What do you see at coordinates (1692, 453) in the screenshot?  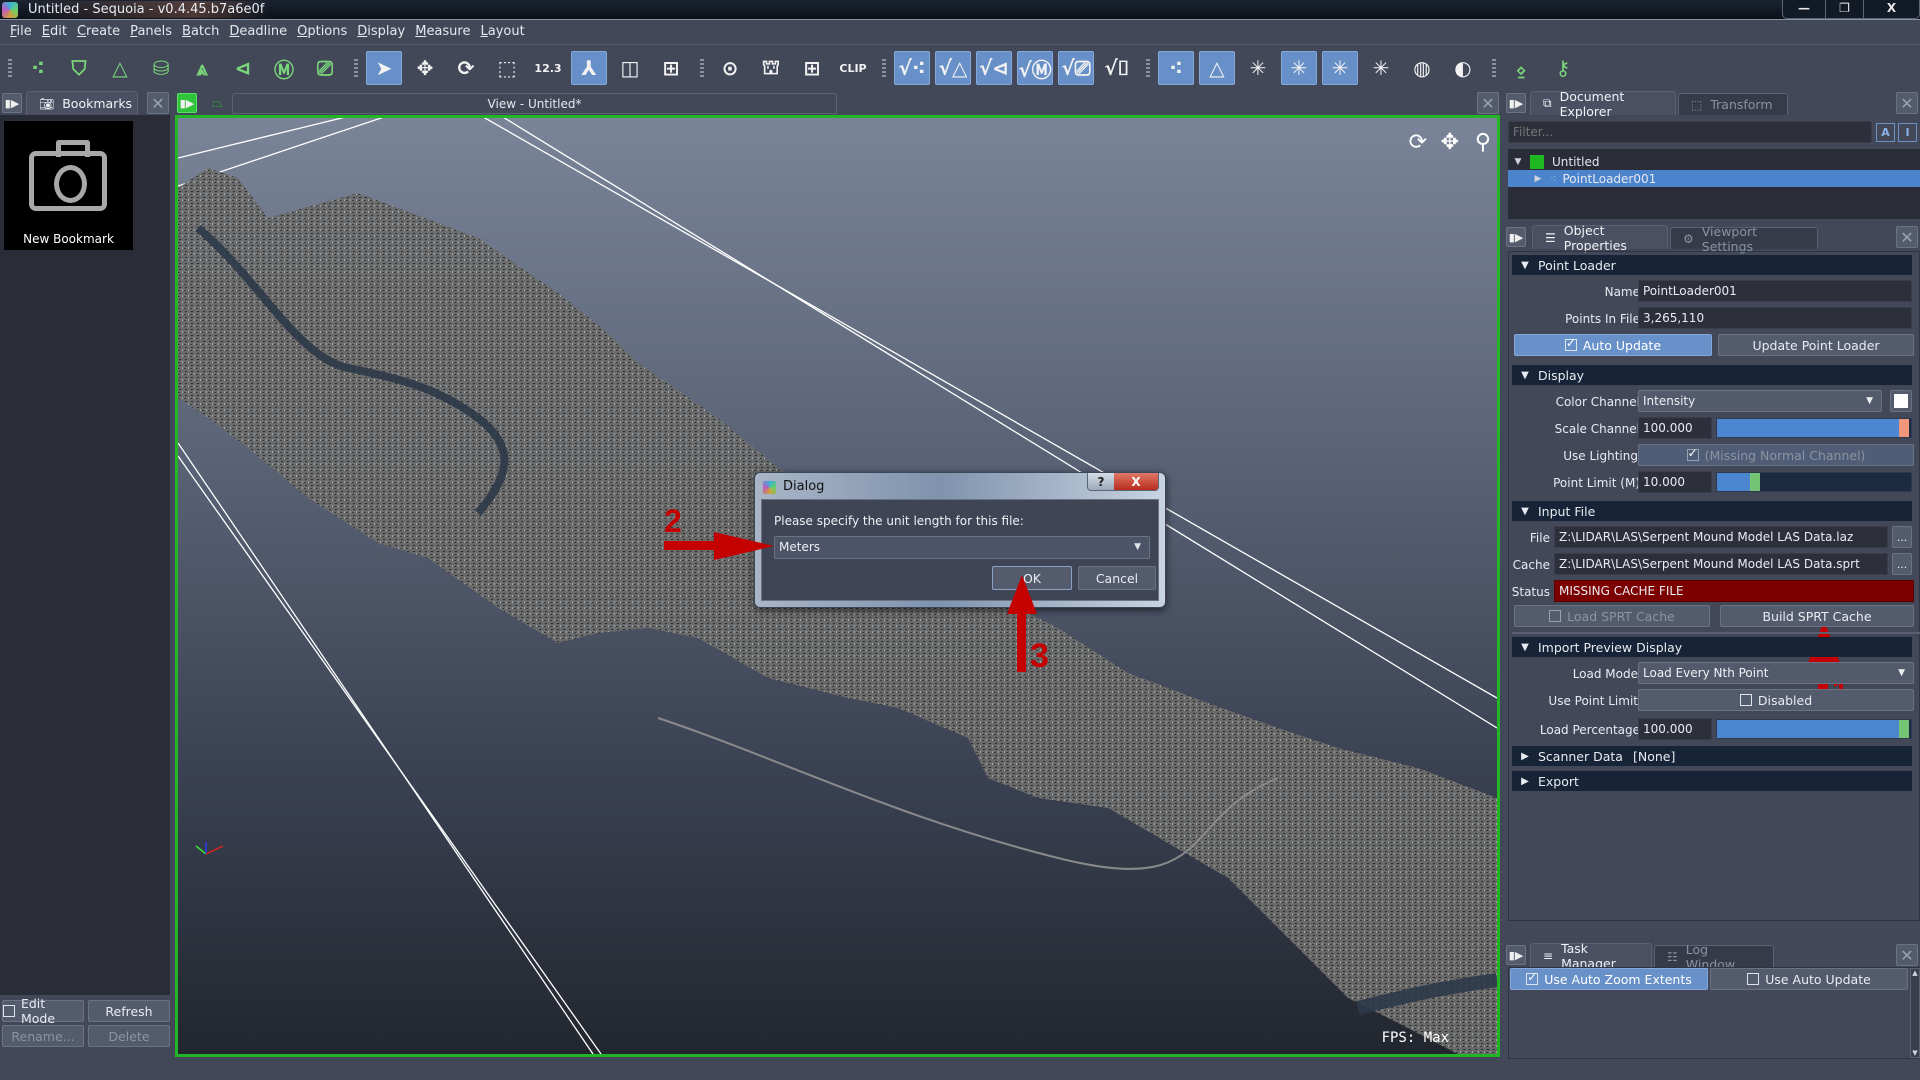 I see `use-lighting-checkbox` at bounding box center [1692, 453].